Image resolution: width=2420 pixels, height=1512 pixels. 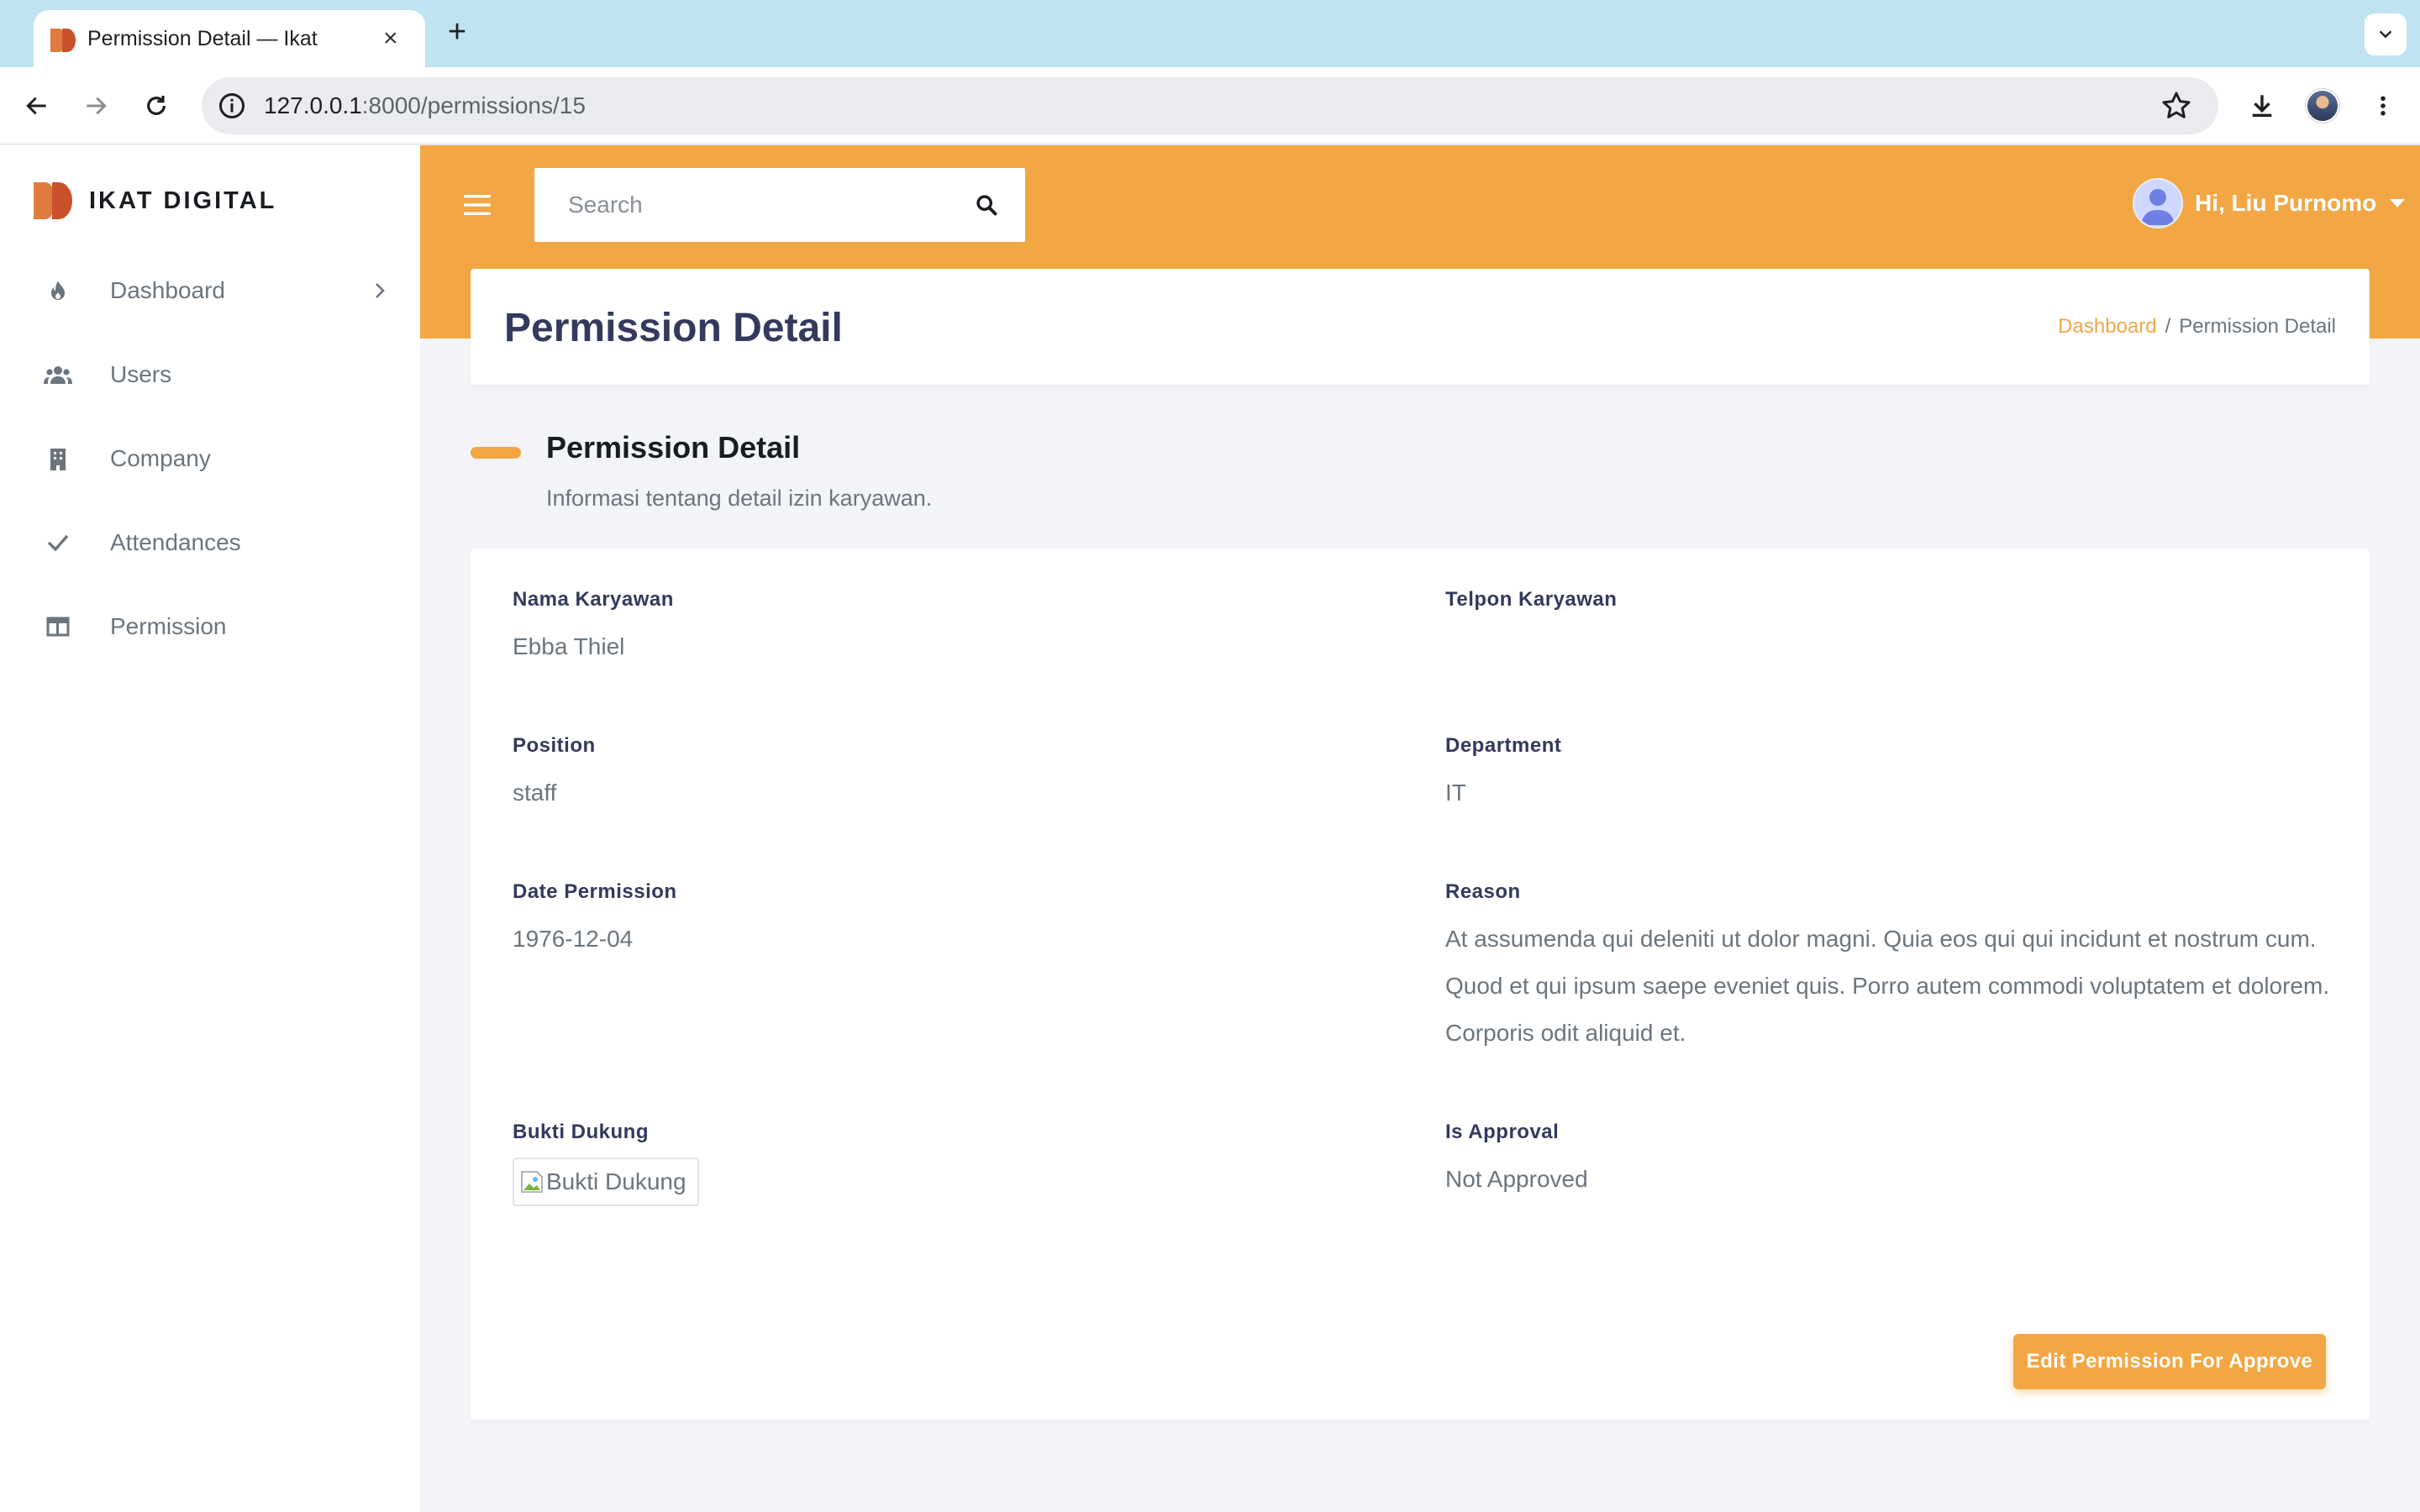 I want to click on broken-image-icon, so click(x=532, y=1182).